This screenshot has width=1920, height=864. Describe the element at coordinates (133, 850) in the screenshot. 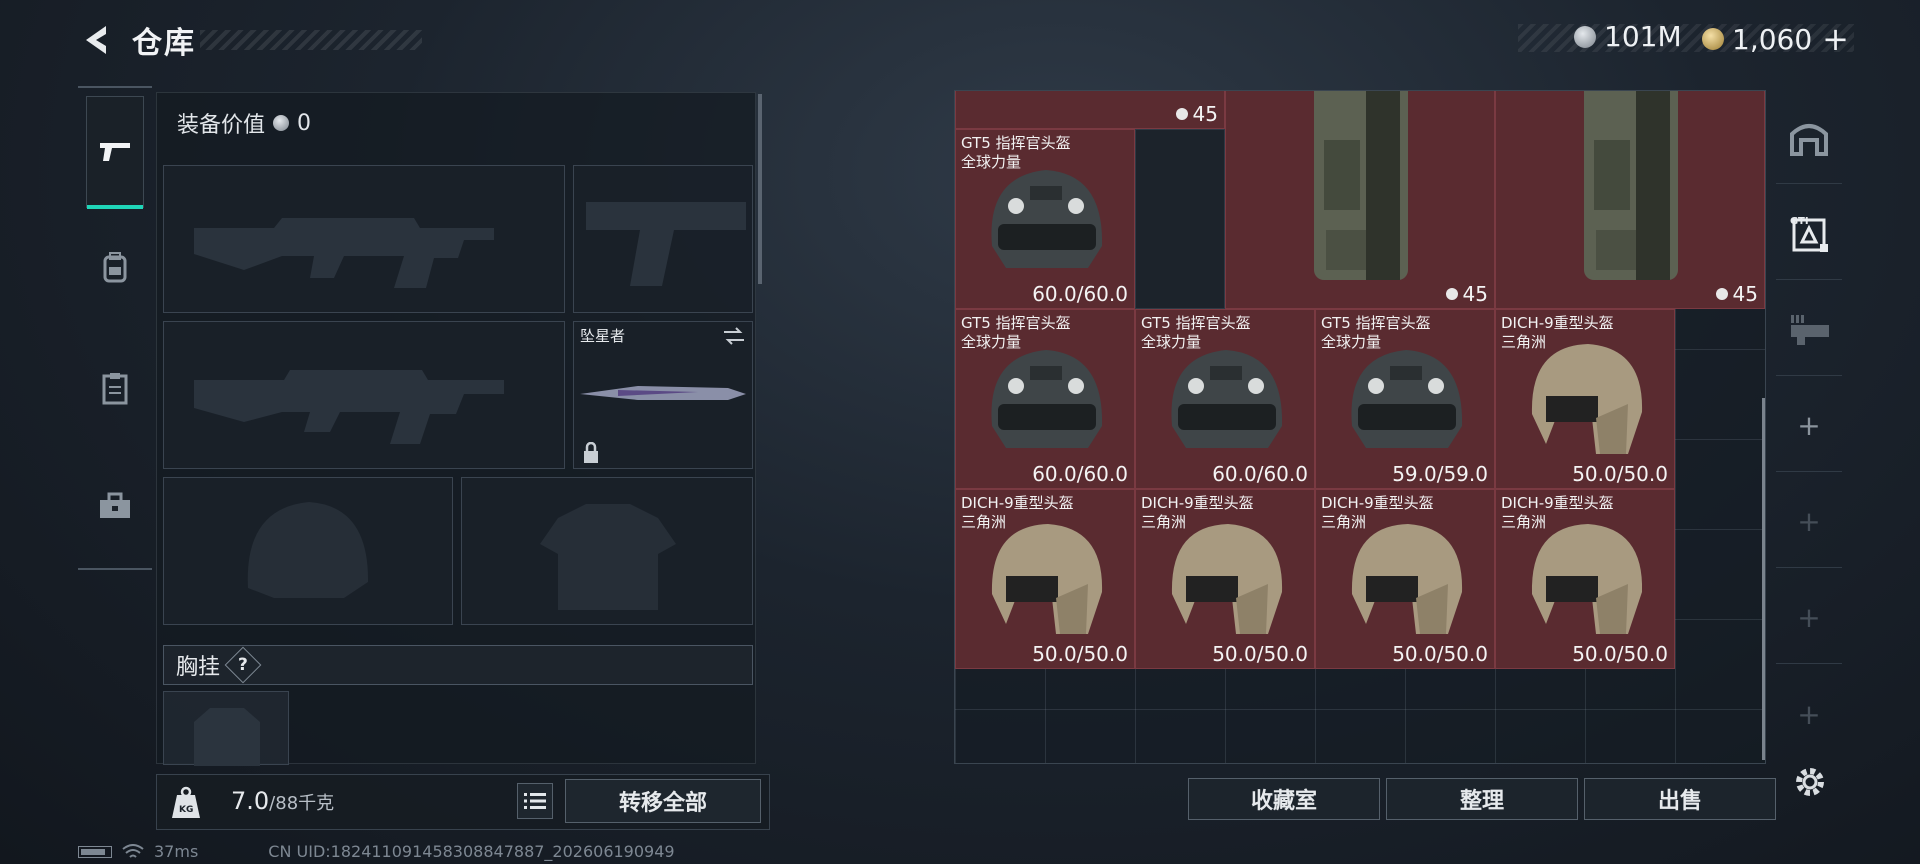

I see `wifi-icon` at that location.